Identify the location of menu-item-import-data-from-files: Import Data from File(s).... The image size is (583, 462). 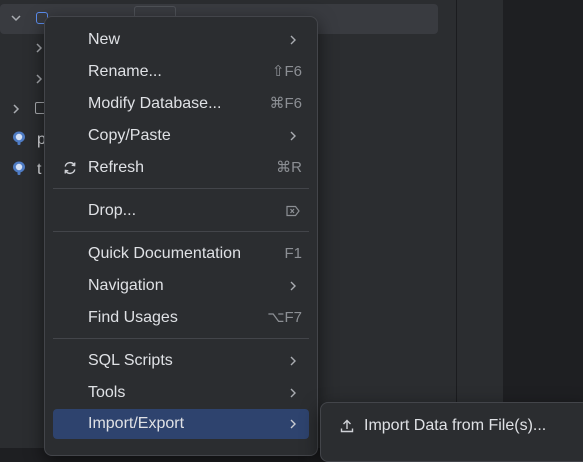
(455, 426).